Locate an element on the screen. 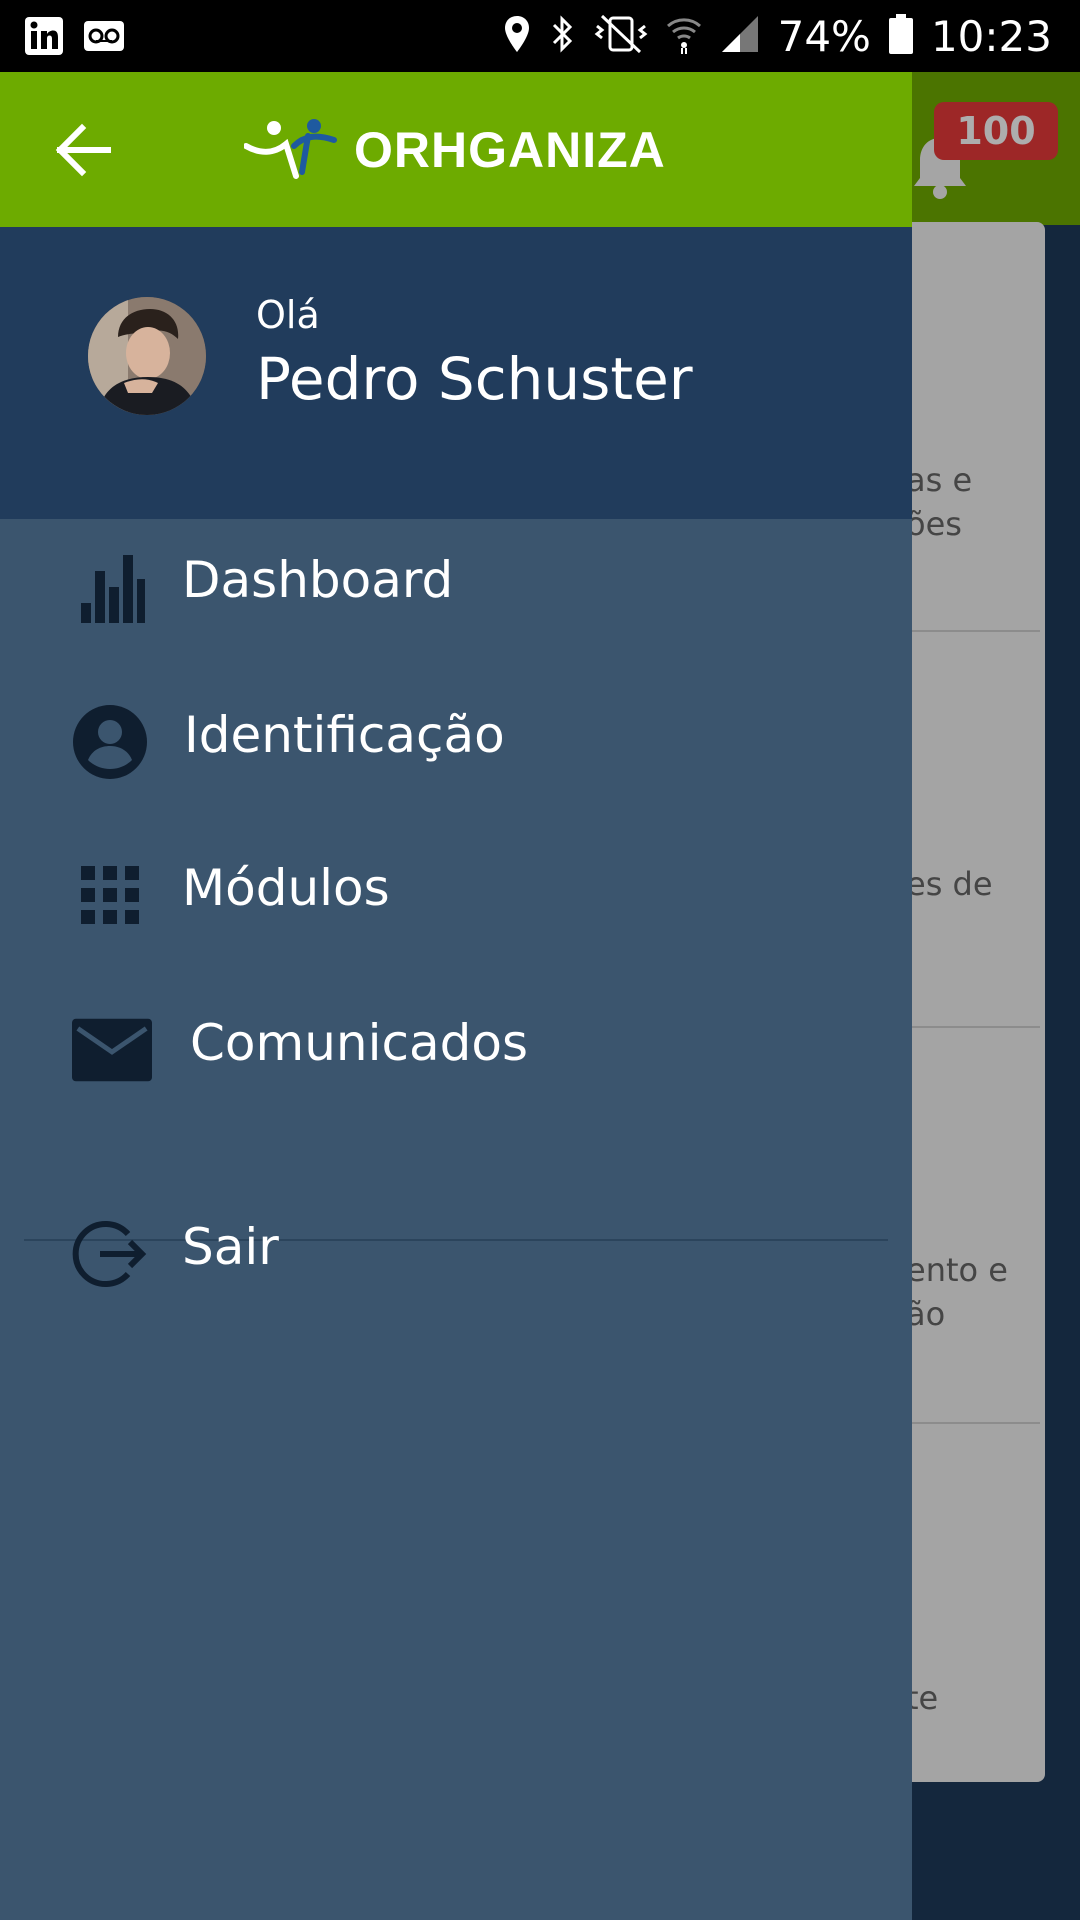 Image resolution: width=1080 pixels, height=1920 pixels. user-name: Pedro Schuster is located at coordinates (474, 379).